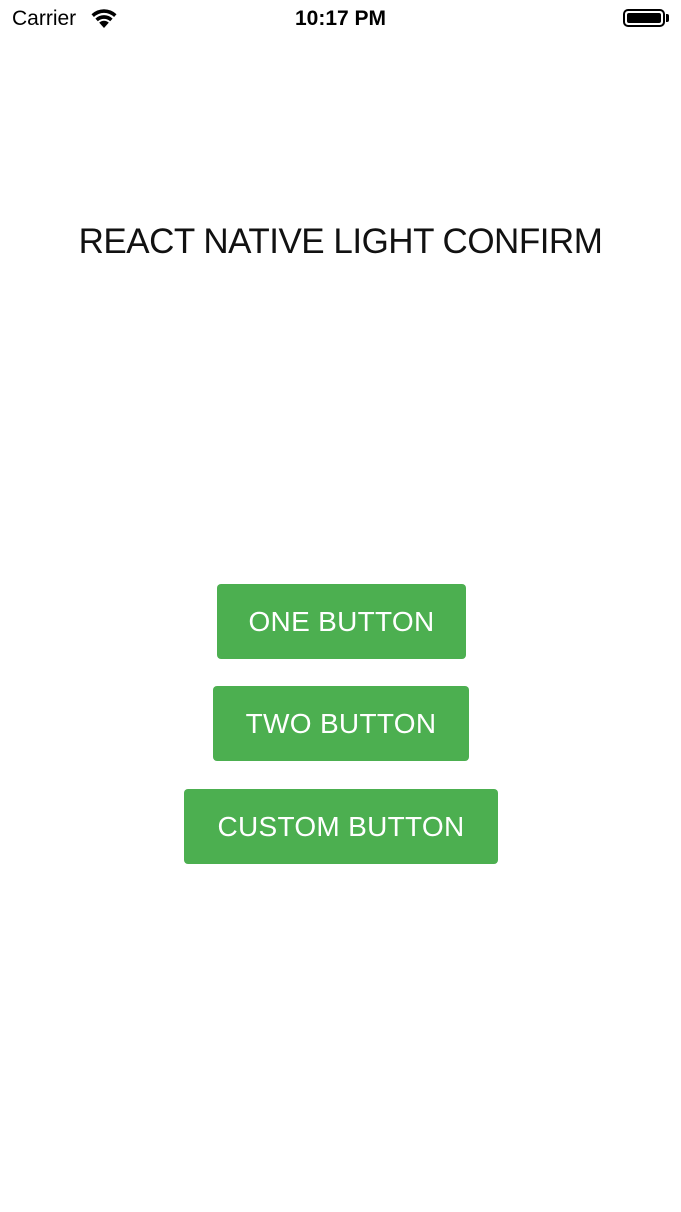  I want to click on battery-terminal, so click(667, 18).